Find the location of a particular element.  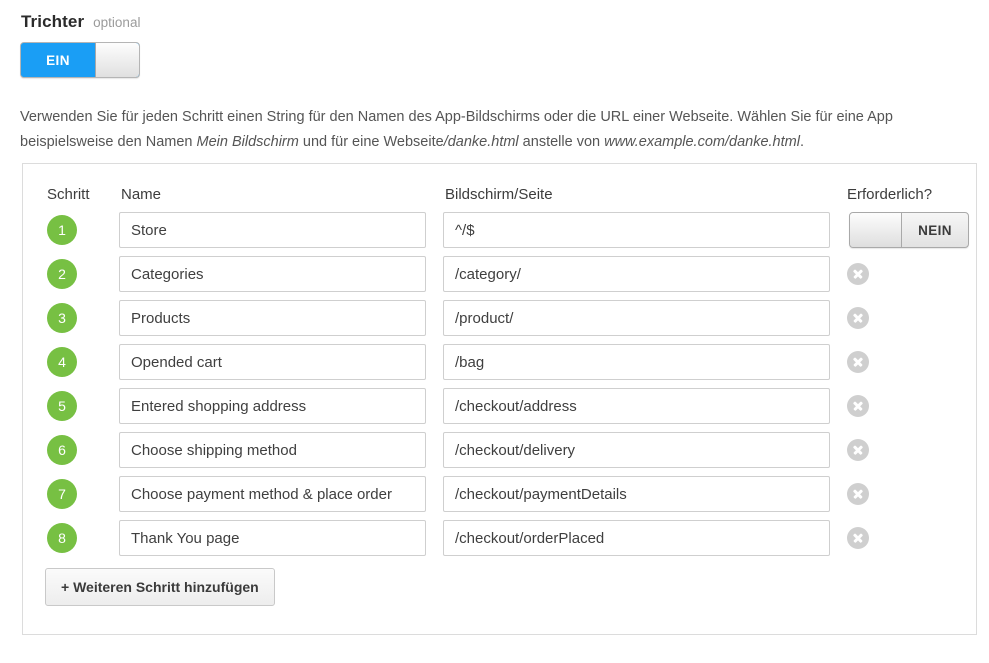

description-emphasis-page-path: /danke.html is located at coordinates (481, 141).